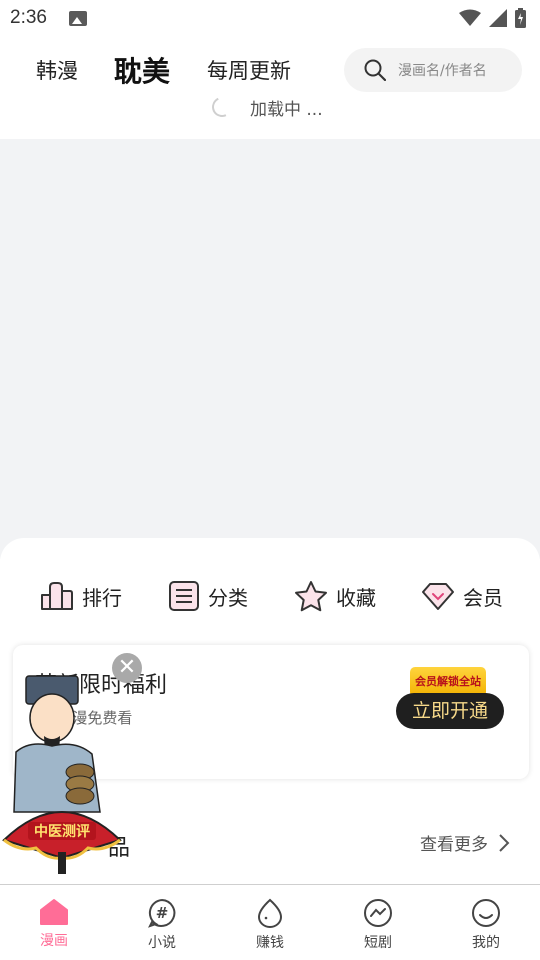 The height and width of the screenshot is (960, 540). What do you see at coordinates (142, 70) in the screenshot?
I see `tab-danmei: 耽美` at bounding box center [142, 70].